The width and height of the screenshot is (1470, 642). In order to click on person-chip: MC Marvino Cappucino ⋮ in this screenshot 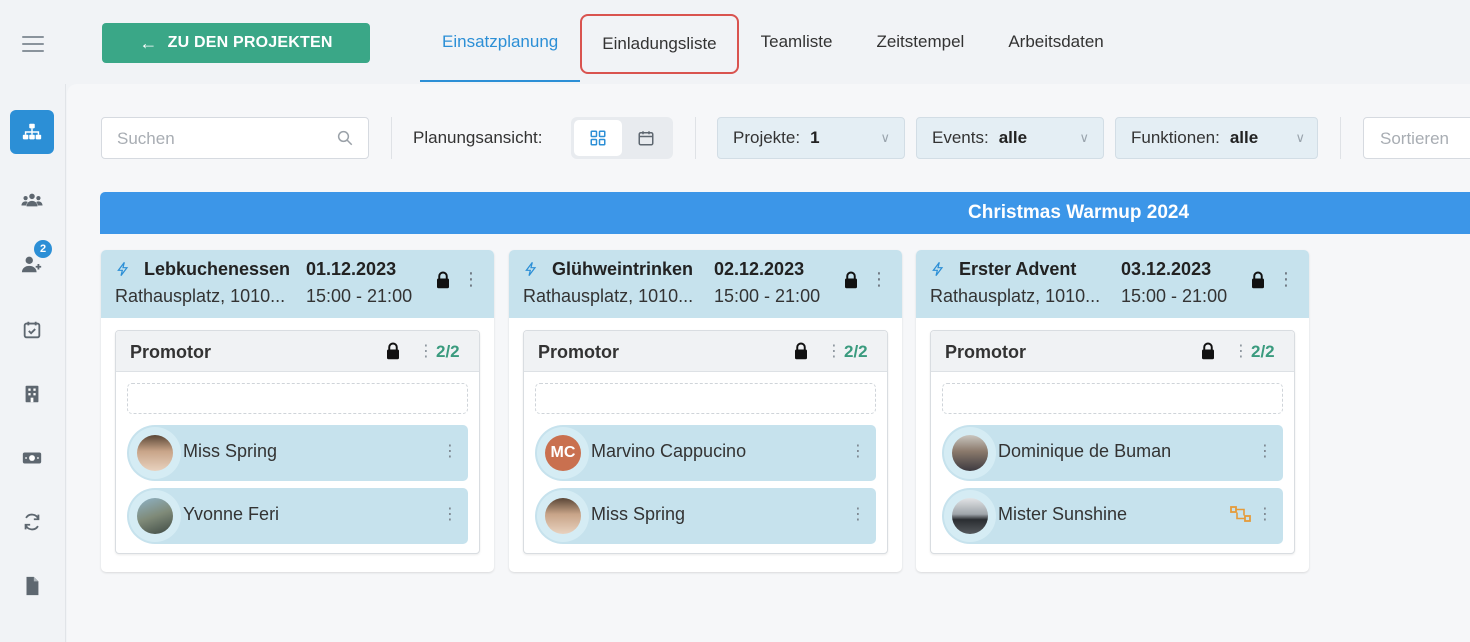, I will do `click(705, 453)`.